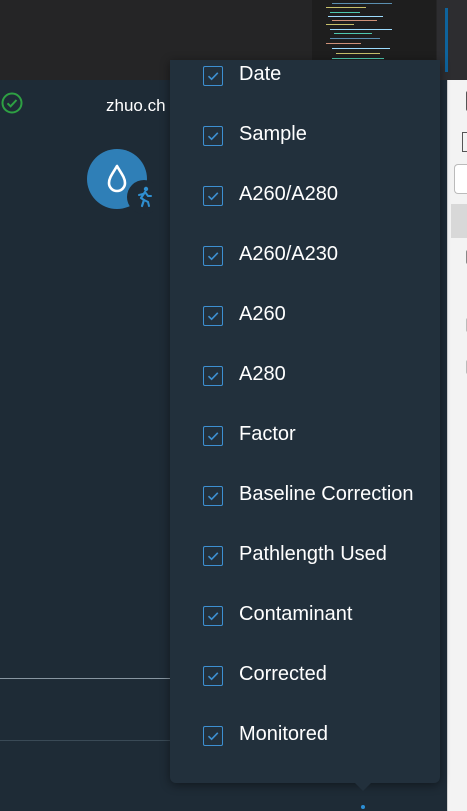 The width and height of the screenshot is (467, 811). Describe the element at coordinates (136, 105) in the screenshot. I see `user-name: zhuo.ch` at that location.